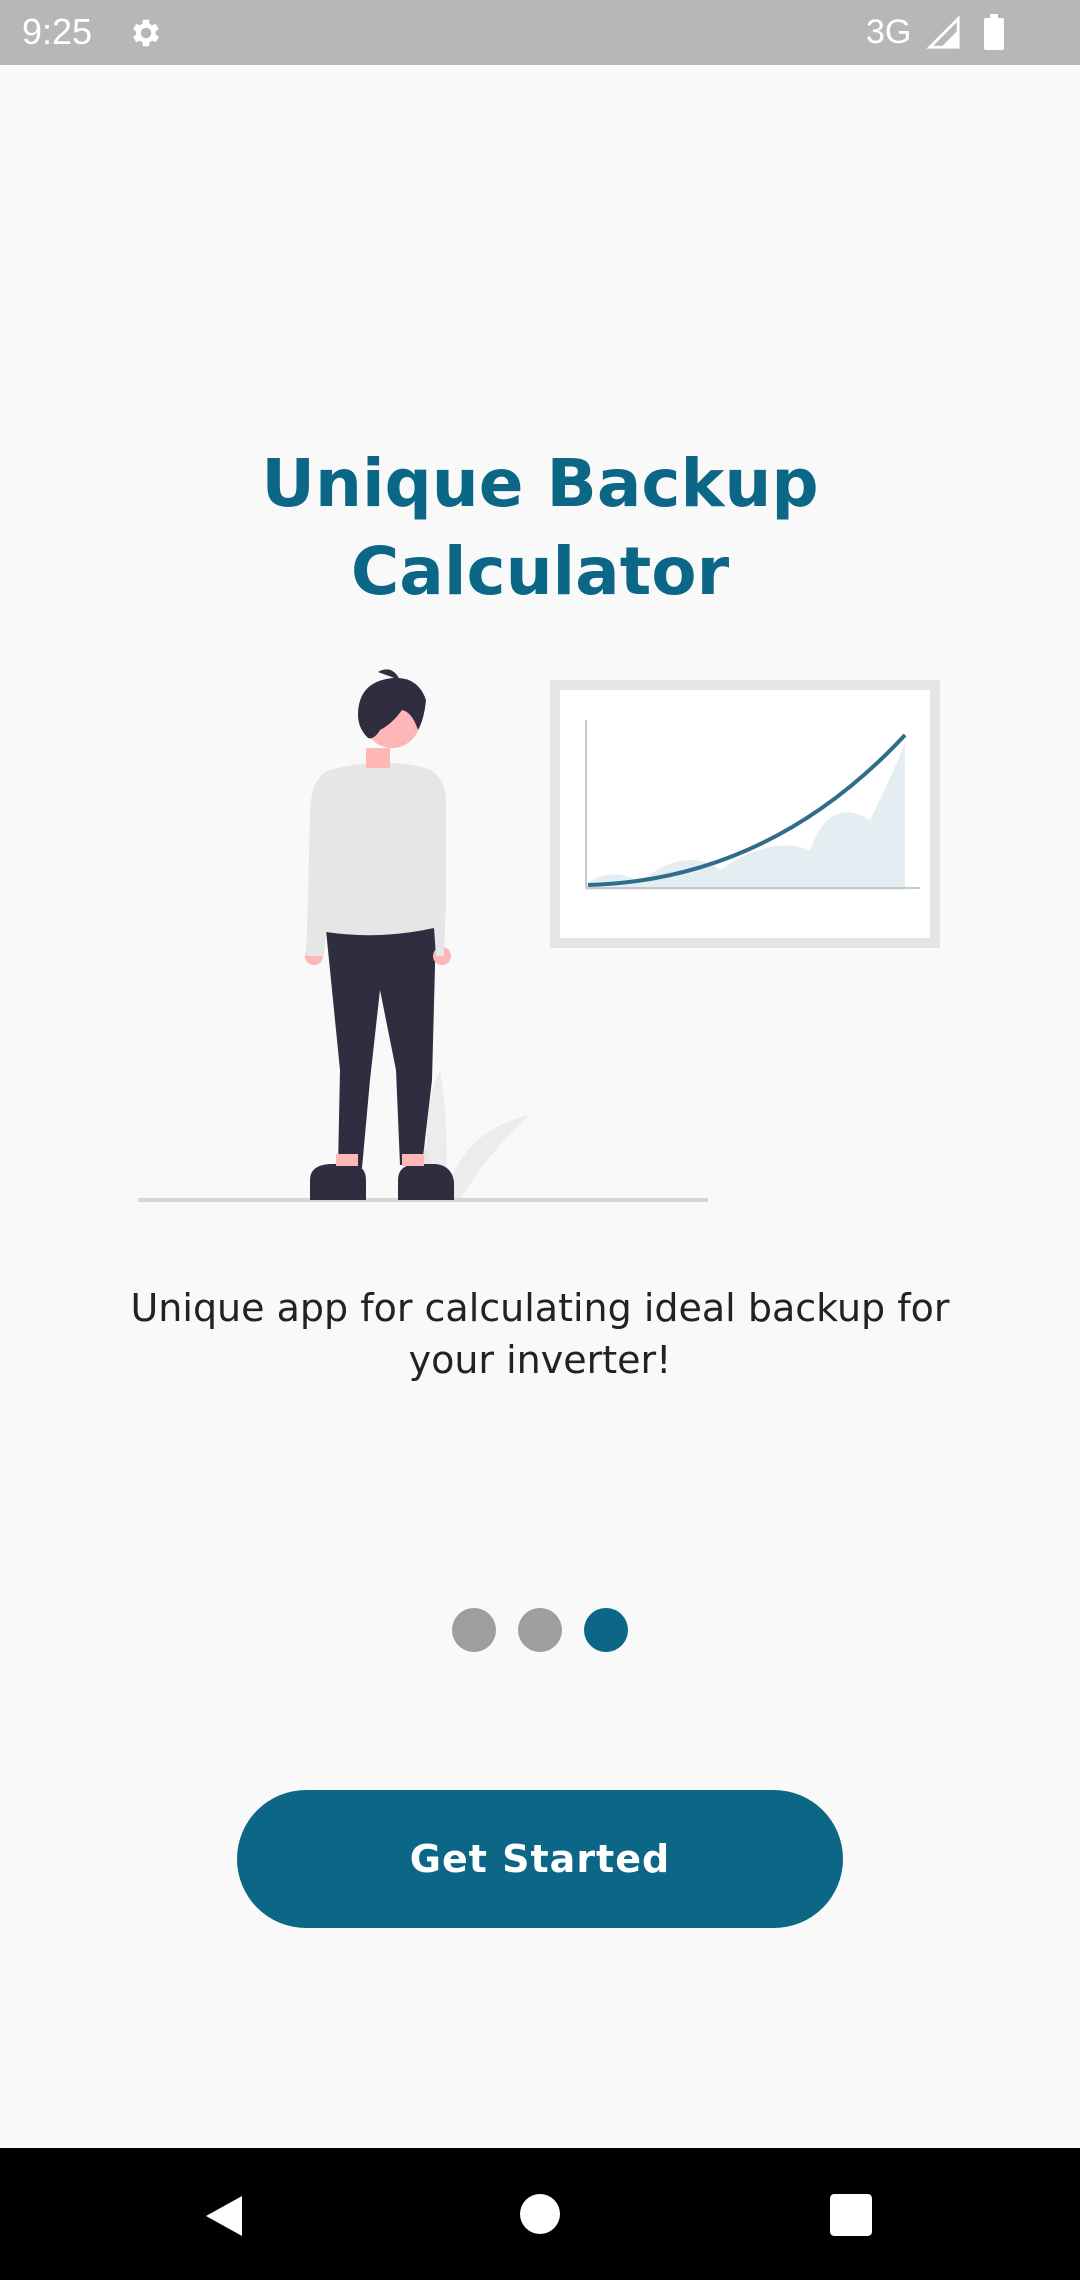  I want to click on status-bar: 9:25 3G, so click(540, 32).